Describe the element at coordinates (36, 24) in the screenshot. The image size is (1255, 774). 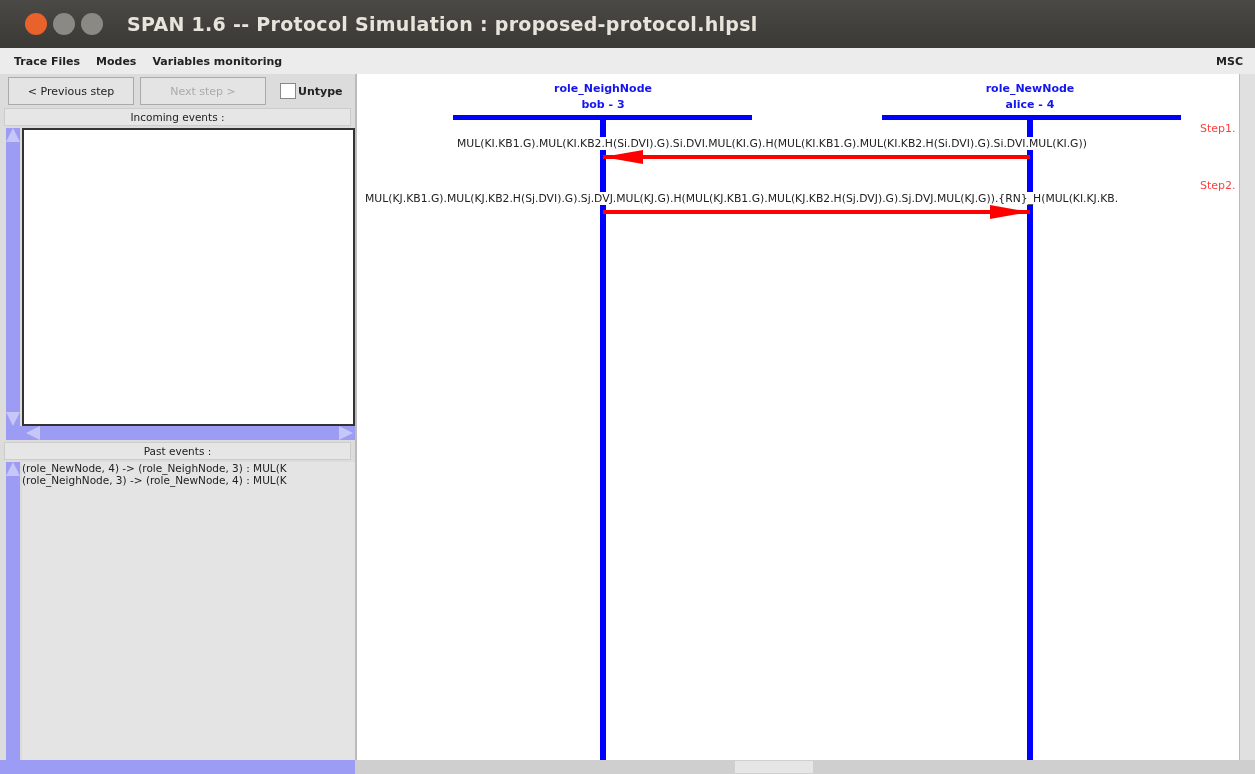
I see `close-icon` at that location.